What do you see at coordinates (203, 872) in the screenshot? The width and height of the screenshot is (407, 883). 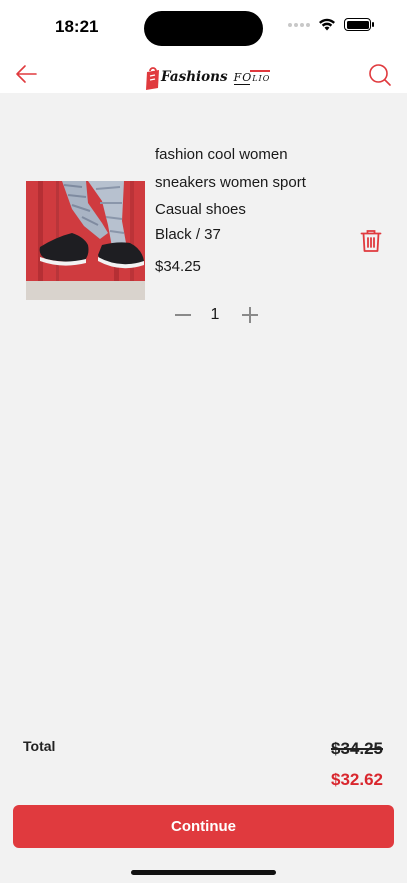 I see `home-indicator` at bounding box center [203, 872].